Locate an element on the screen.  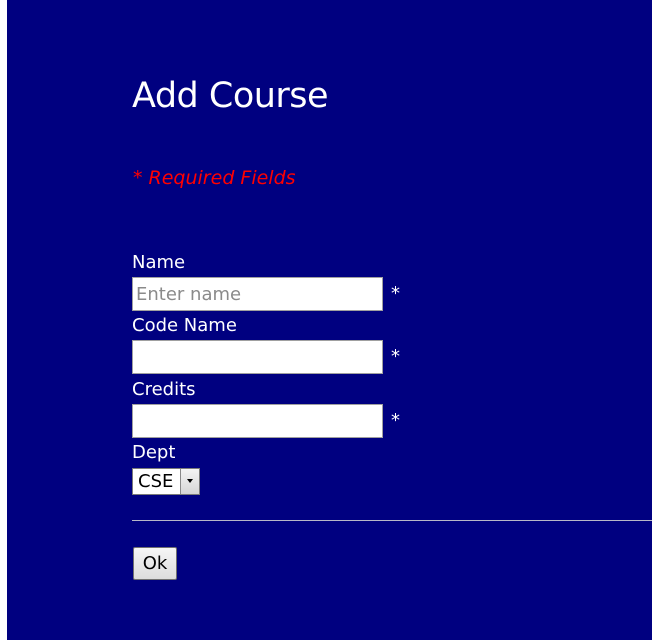
page-title: Add Course is located at coordinates (230, 96).